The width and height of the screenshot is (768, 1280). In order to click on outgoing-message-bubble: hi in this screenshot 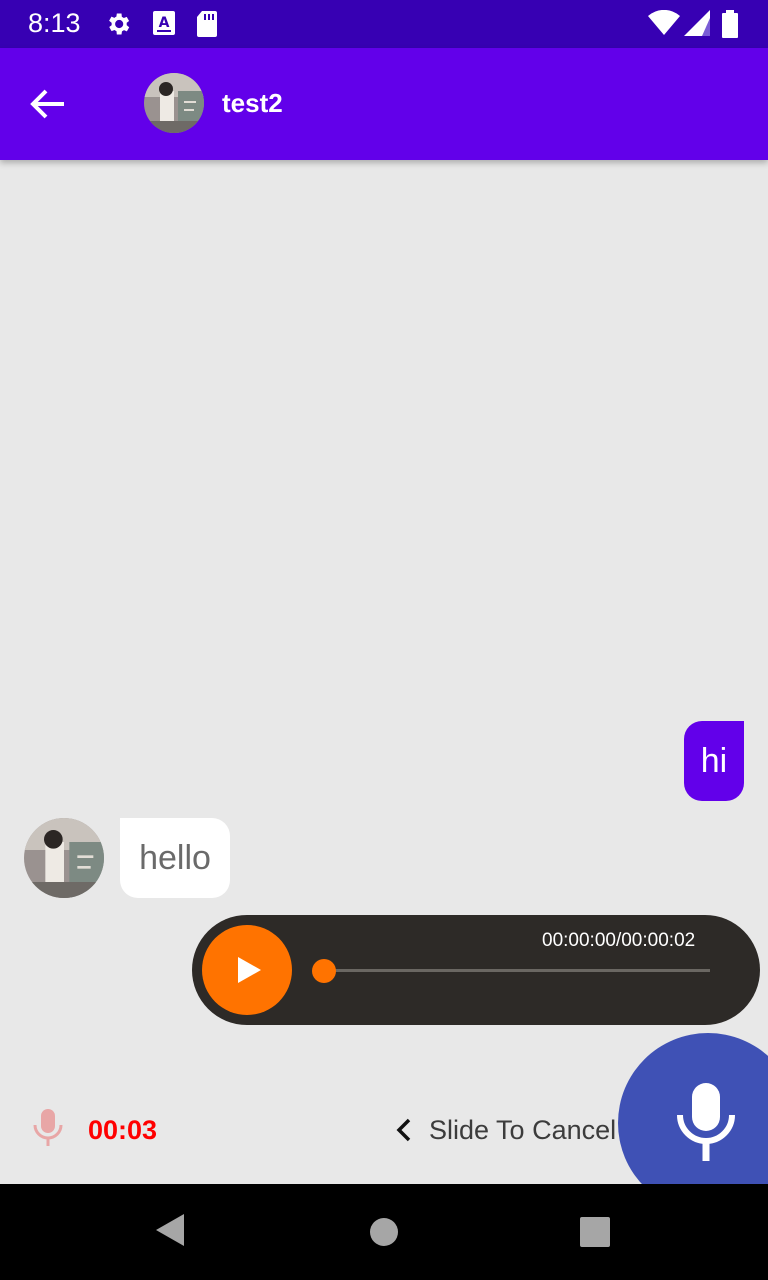, I will do `click(714, 761)`.